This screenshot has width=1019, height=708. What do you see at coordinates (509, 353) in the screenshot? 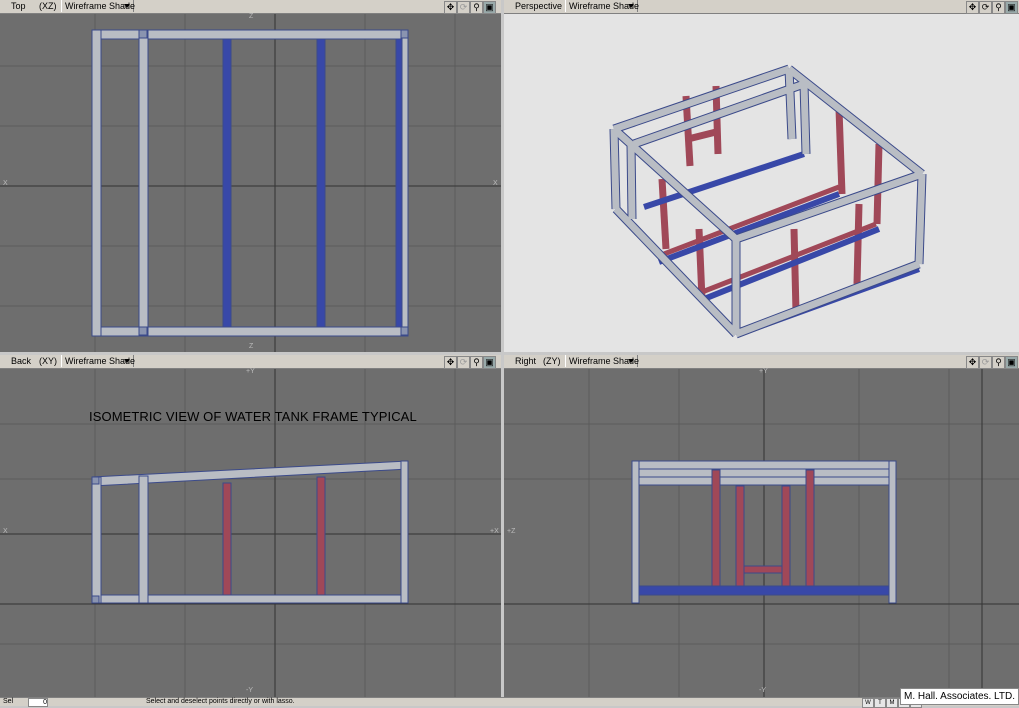
I see `viewport-divider-horizontal` at bounding box center [509, 353].